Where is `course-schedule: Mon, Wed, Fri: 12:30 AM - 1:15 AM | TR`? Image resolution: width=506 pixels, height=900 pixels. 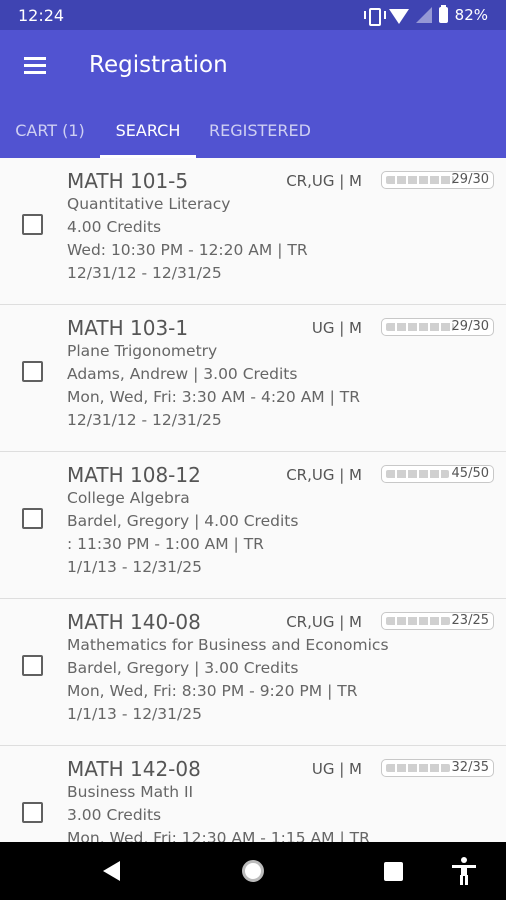 course-schedule: Mon, Wed, Fri: 12:30 AM - 1:15 AM | TR is located at coordinates (218, 835).